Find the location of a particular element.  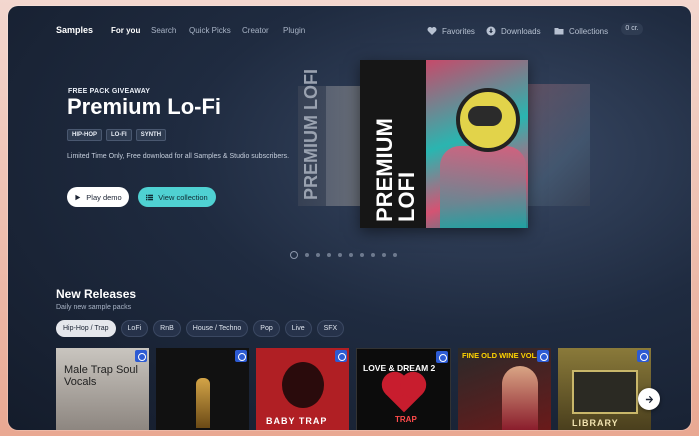

release-card: LOVE & DREAM 2 TRAP is located at coordinates (403, 389).